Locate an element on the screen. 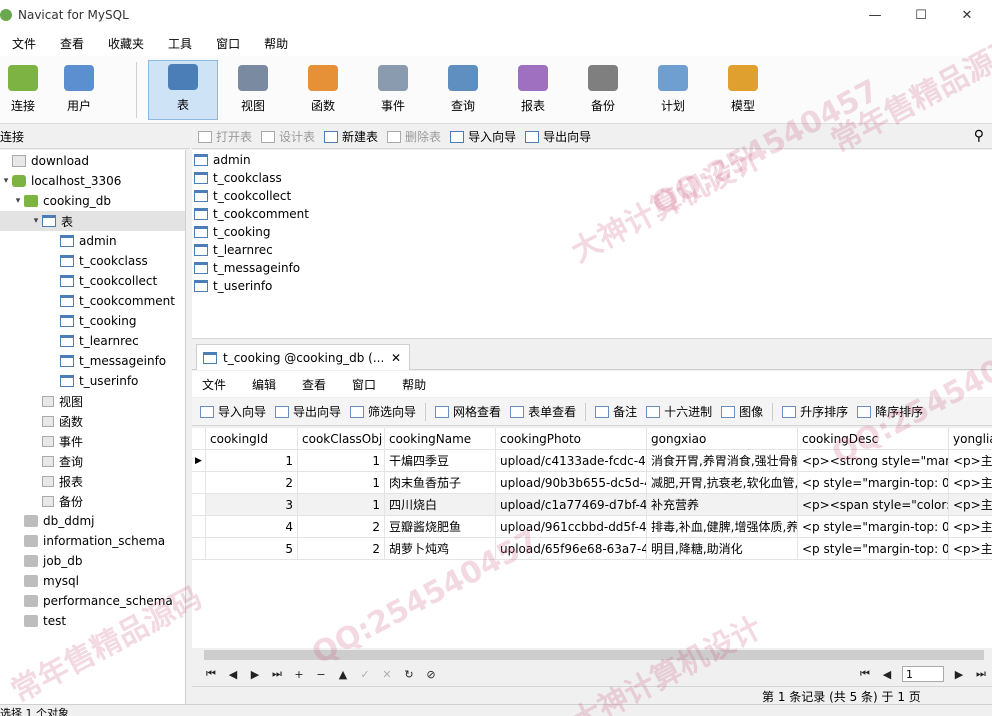 The height and width of the screenshot is (716, 992). sub-menu-item-1: 编辑 is located at coordinates (263, 384).